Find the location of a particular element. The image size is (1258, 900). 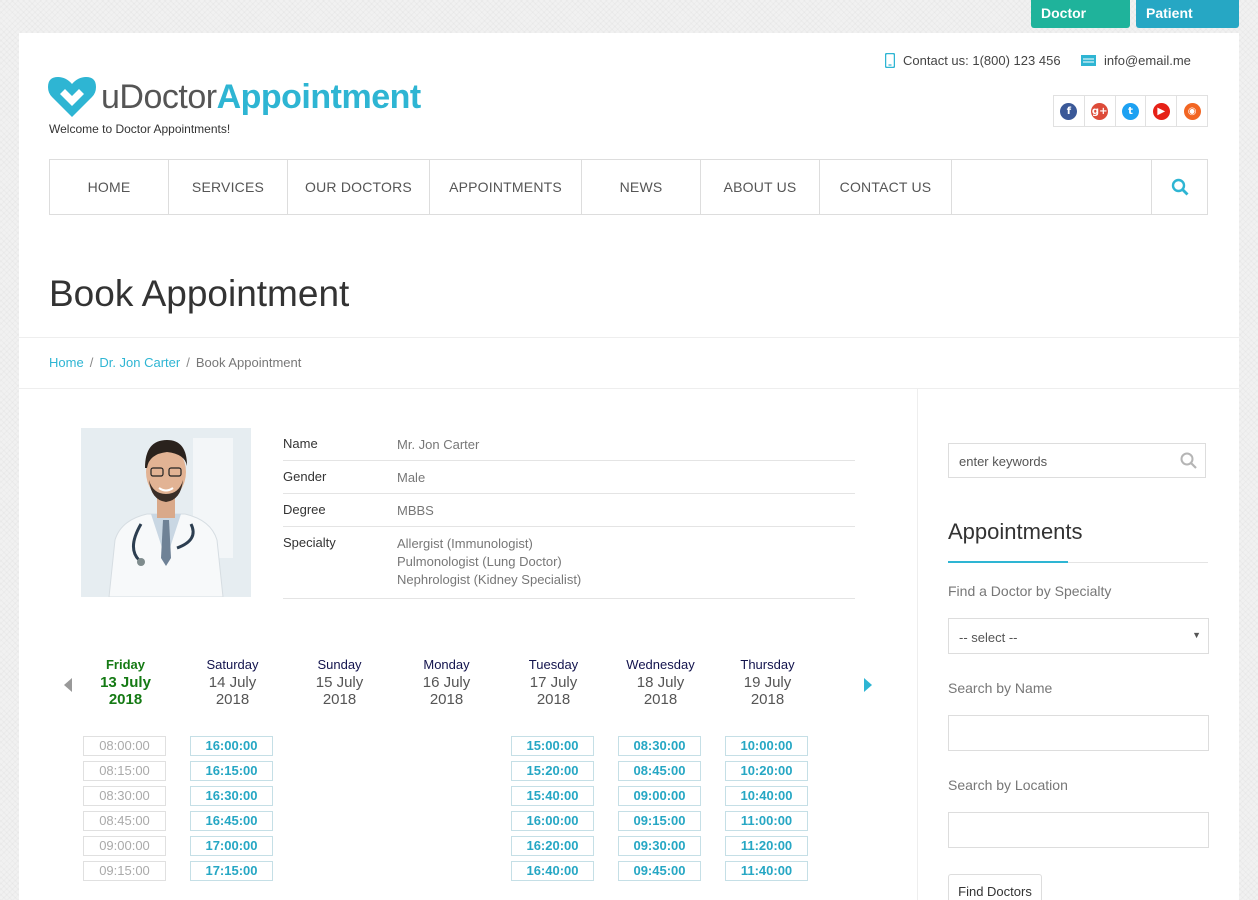

contact-phone-text: Contact us: 1(800) 123 456 is located at coordinates (982, 60).